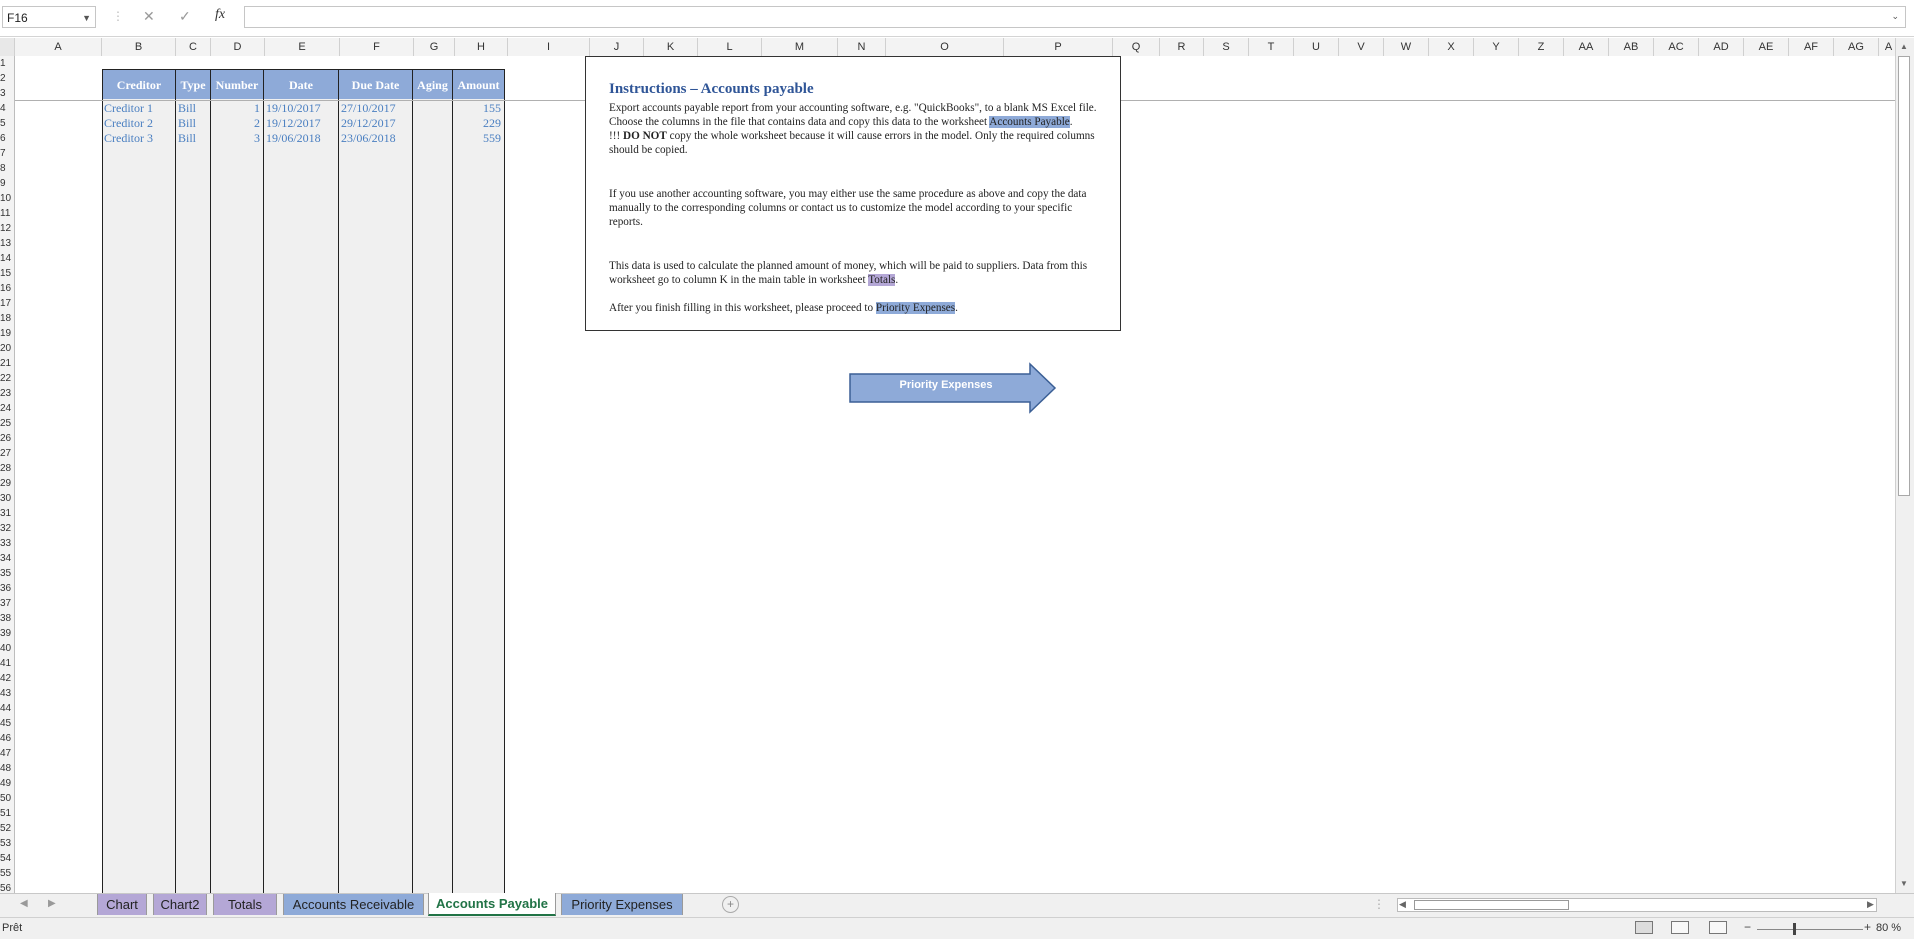 The height and width of the screenshot is (939, 1914). Describe the element at coordinates (7, 828) in the screenshot. I see `row-header: 52` at that location.